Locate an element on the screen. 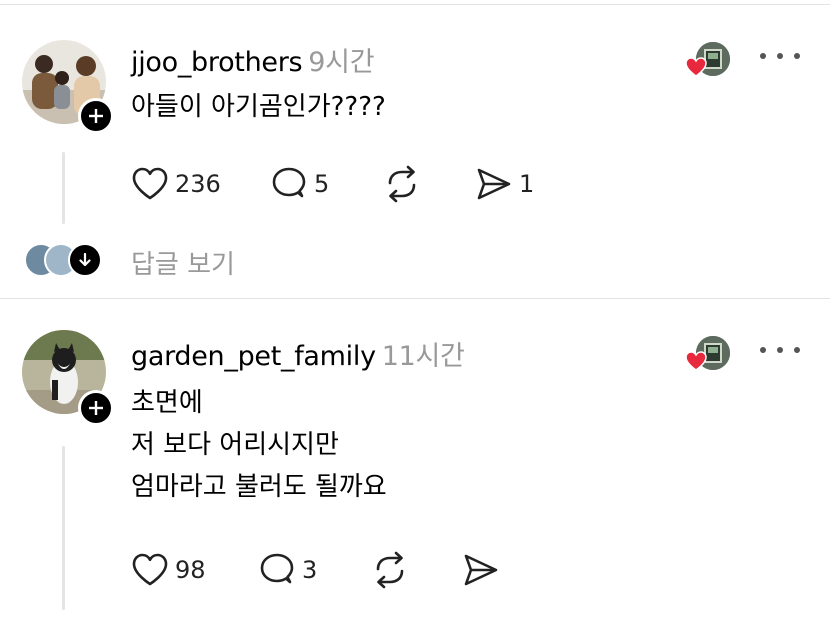 The width and height of the screenshot is (830, 621). comment-button: 5 is located at coordinates (299, 184).